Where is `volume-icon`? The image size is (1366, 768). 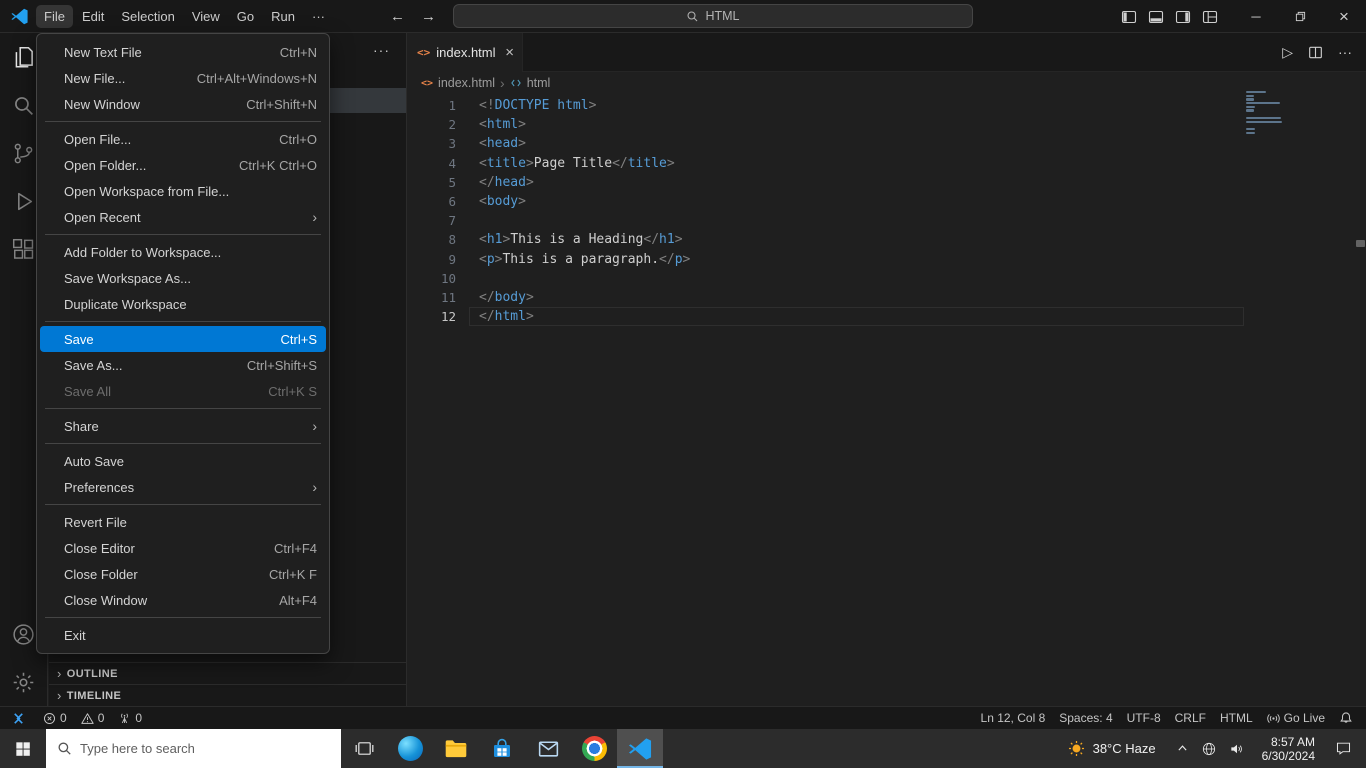 volume-icon is located at coordinates (1237, 749).